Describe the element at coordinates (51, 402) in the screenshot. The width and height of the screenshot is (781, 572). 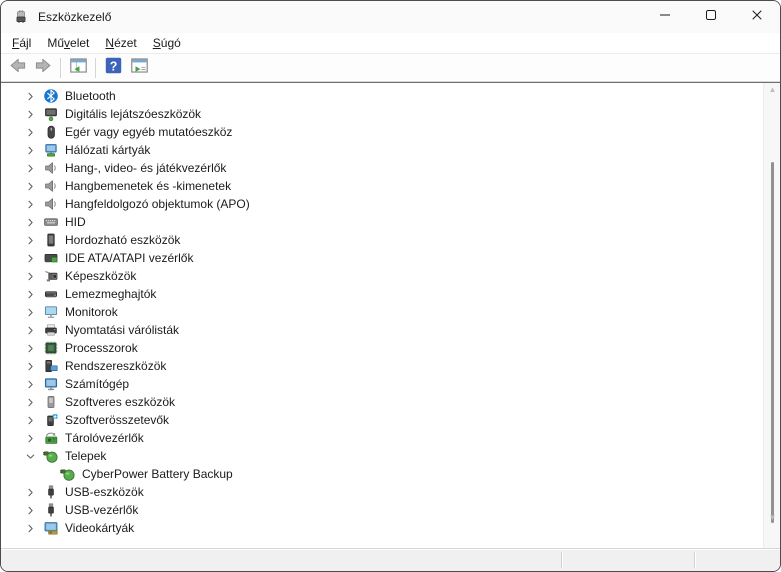
I see `software-device-icon` at that location.